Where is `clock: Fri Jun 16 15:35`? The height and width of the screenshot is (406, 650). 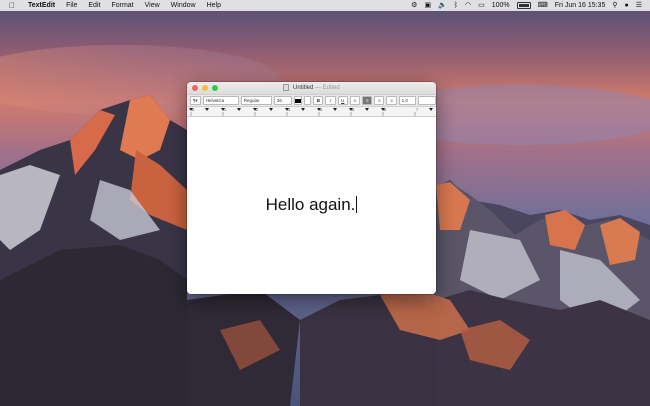 clock: Fri Jun 16 15:35 is located at coordinates (580, 5).